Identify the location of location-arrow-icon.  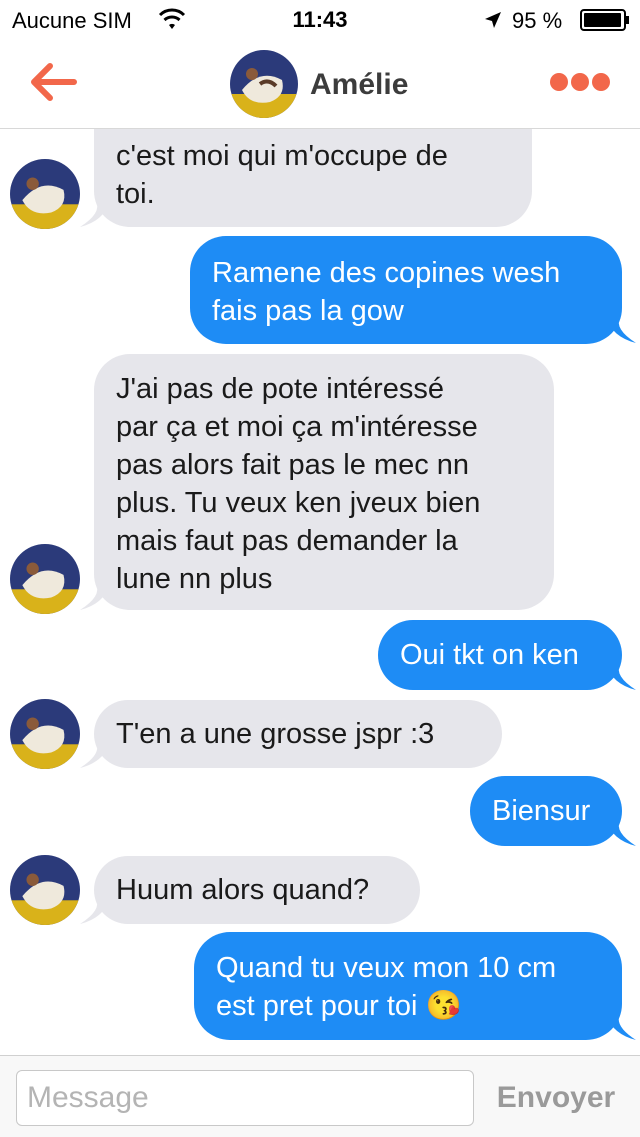
(493, 20).